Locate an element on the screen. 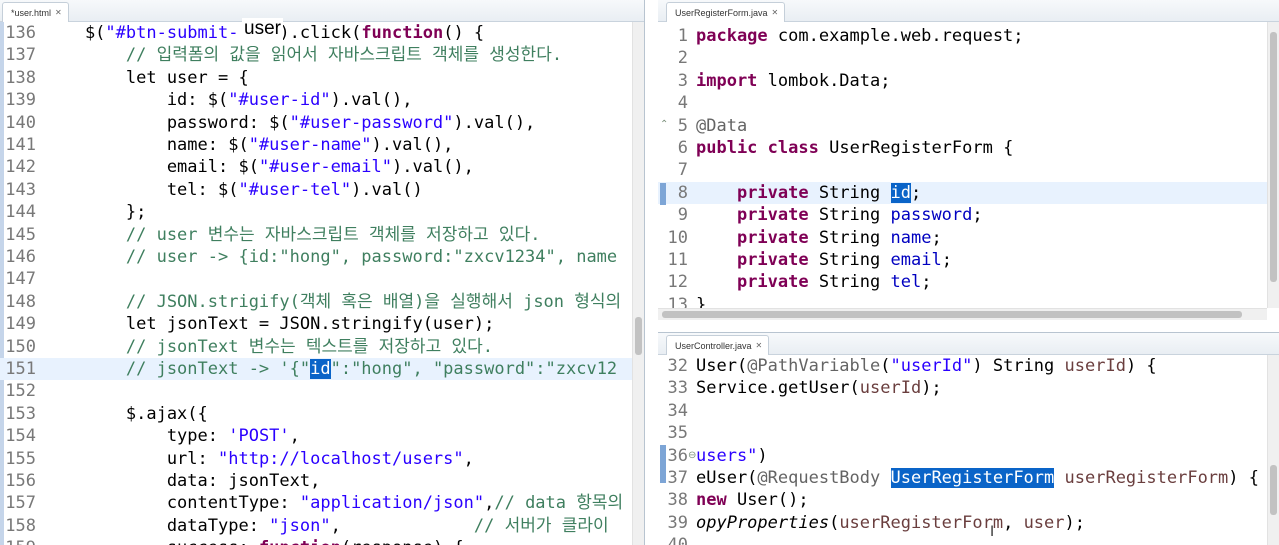 Image resolution: width=1279 pixels, height=545 pixels. code-line: 143 tel: $("#user-tel").val() is located at coordinates (322, 190).